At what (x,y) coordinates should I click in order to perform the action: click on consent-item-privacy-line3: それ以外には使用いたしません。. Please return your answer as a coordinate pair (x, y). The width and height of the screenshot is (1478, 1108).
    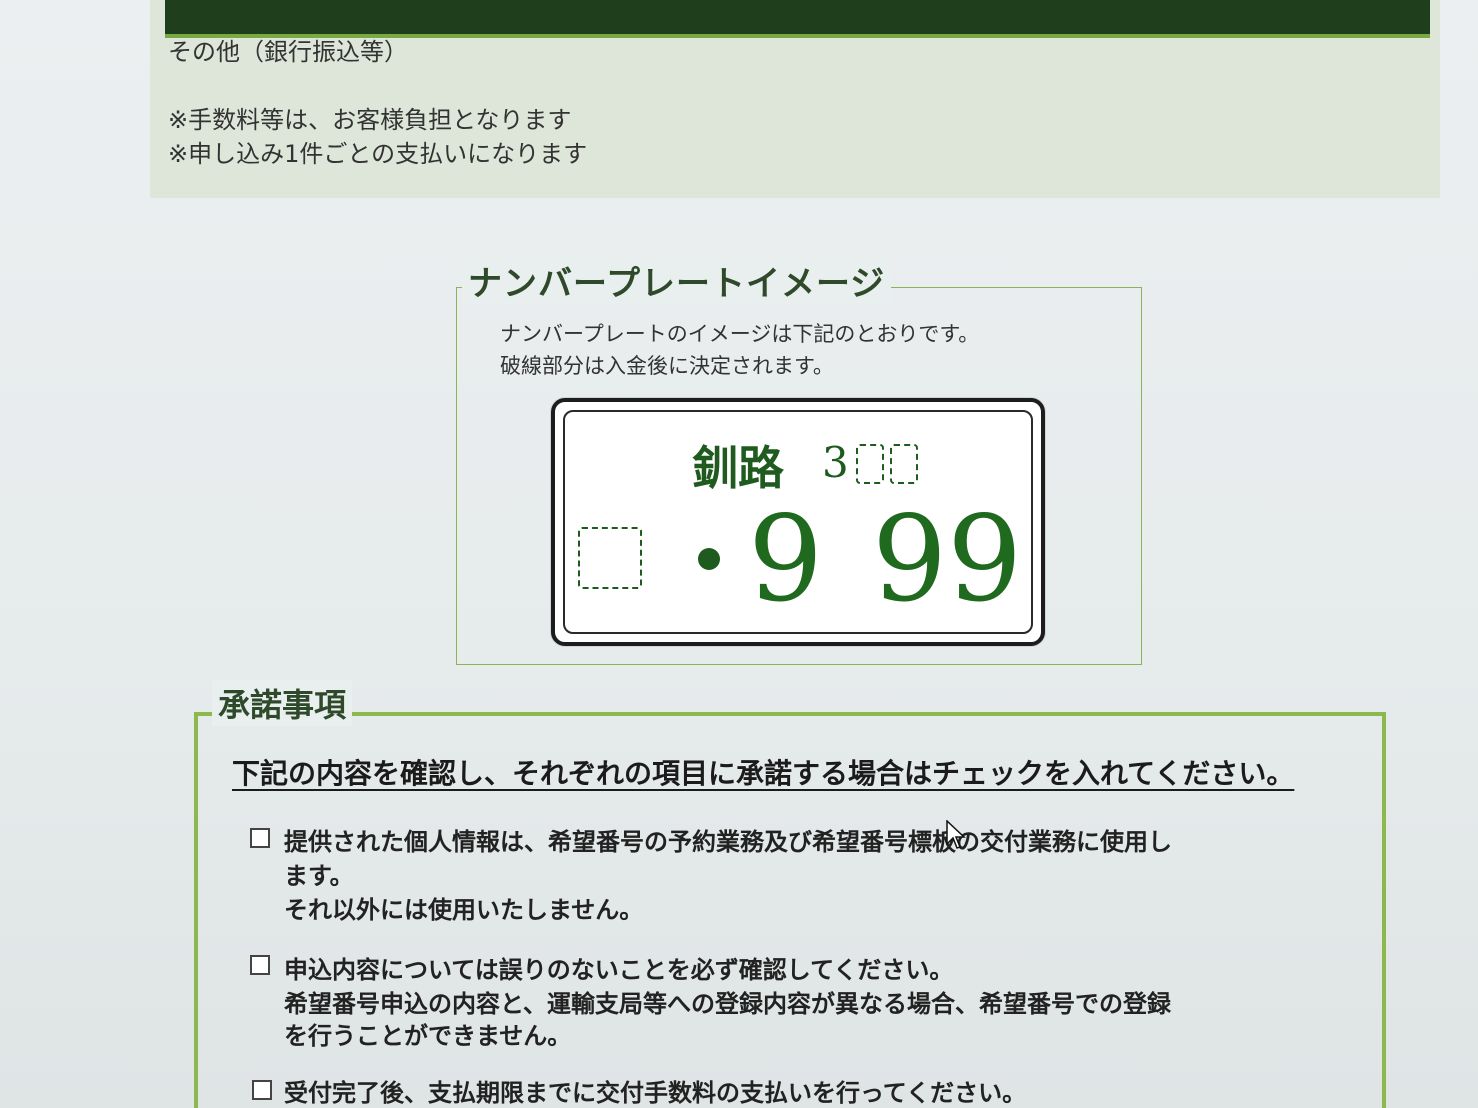
    Looking at the image, I should click on (464, 910).